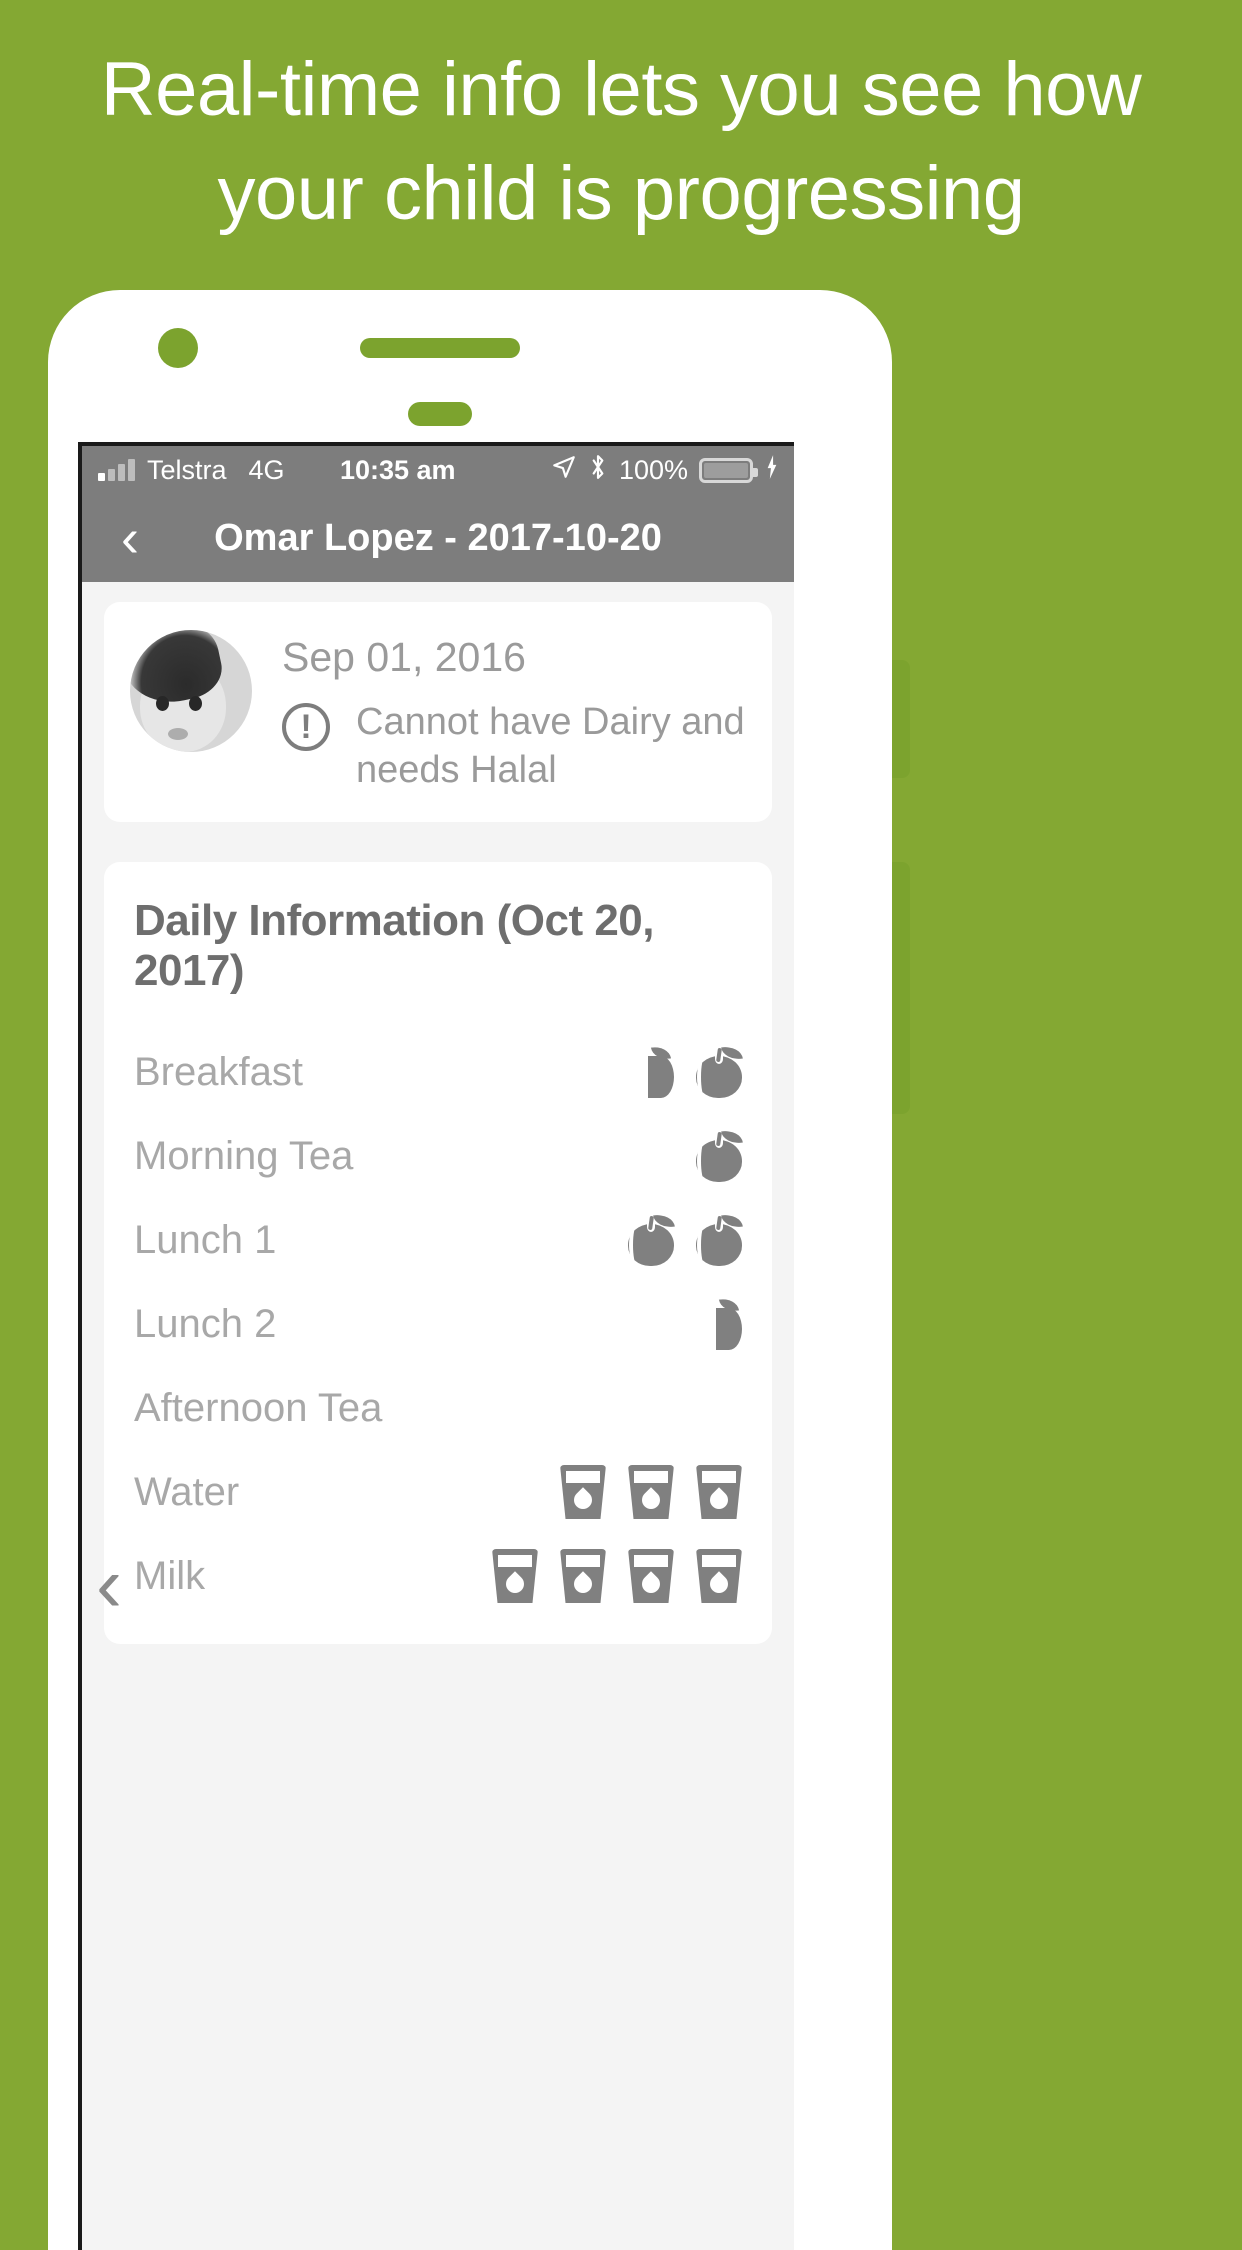 The image size is (1242, 2250). I want to click on child-dob: Sep 01, 2016, so click(404, 657).